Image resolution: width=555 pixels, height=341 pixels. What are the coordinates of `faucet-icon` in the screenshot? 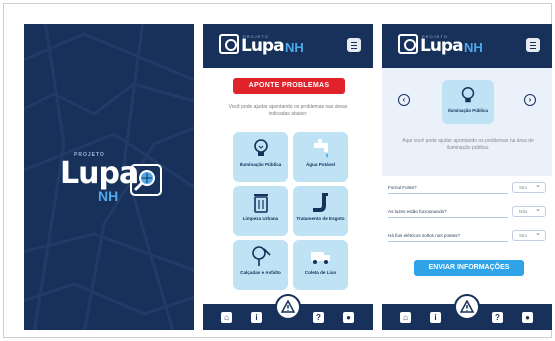 It's located at (320, 148).